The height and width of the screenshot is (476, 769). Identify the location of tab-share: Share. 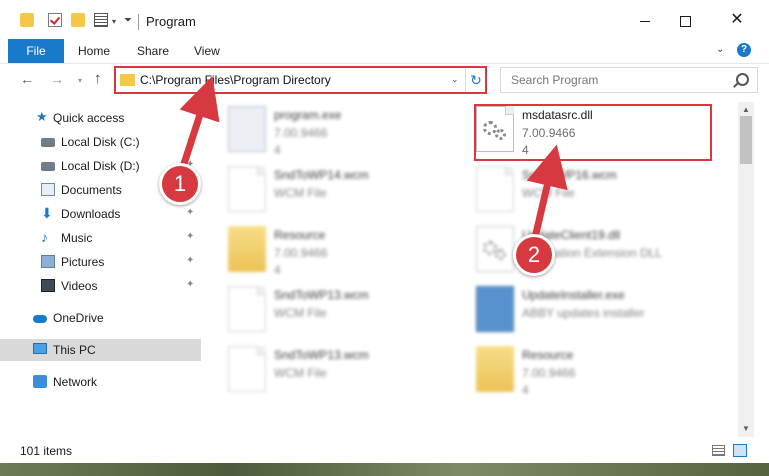
(153, 51).